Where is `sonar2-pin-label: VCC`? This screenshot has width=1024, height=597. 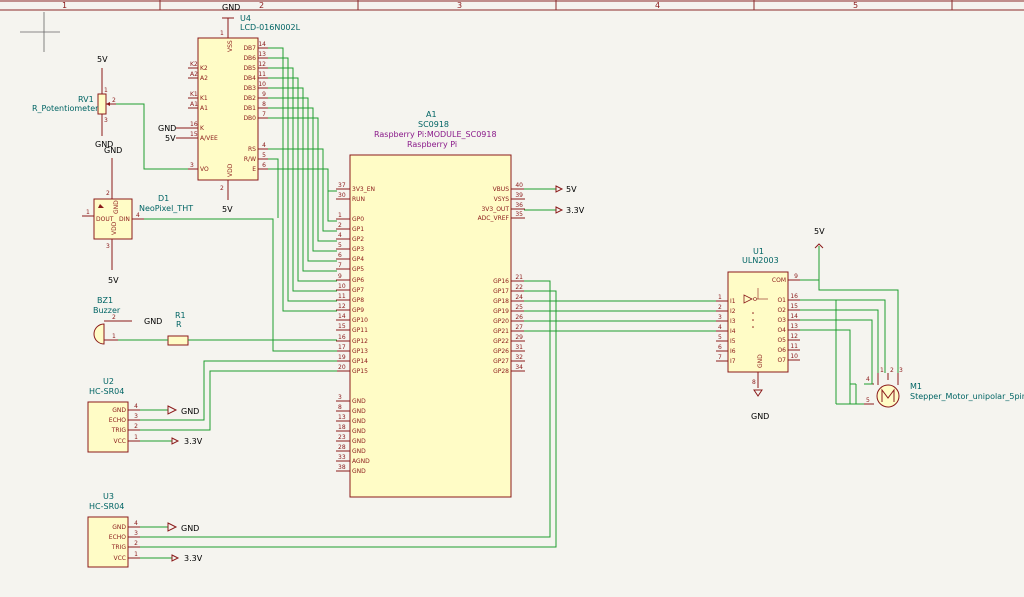 sonar2-pin-label: VCC is located at coordinates (120, 558).